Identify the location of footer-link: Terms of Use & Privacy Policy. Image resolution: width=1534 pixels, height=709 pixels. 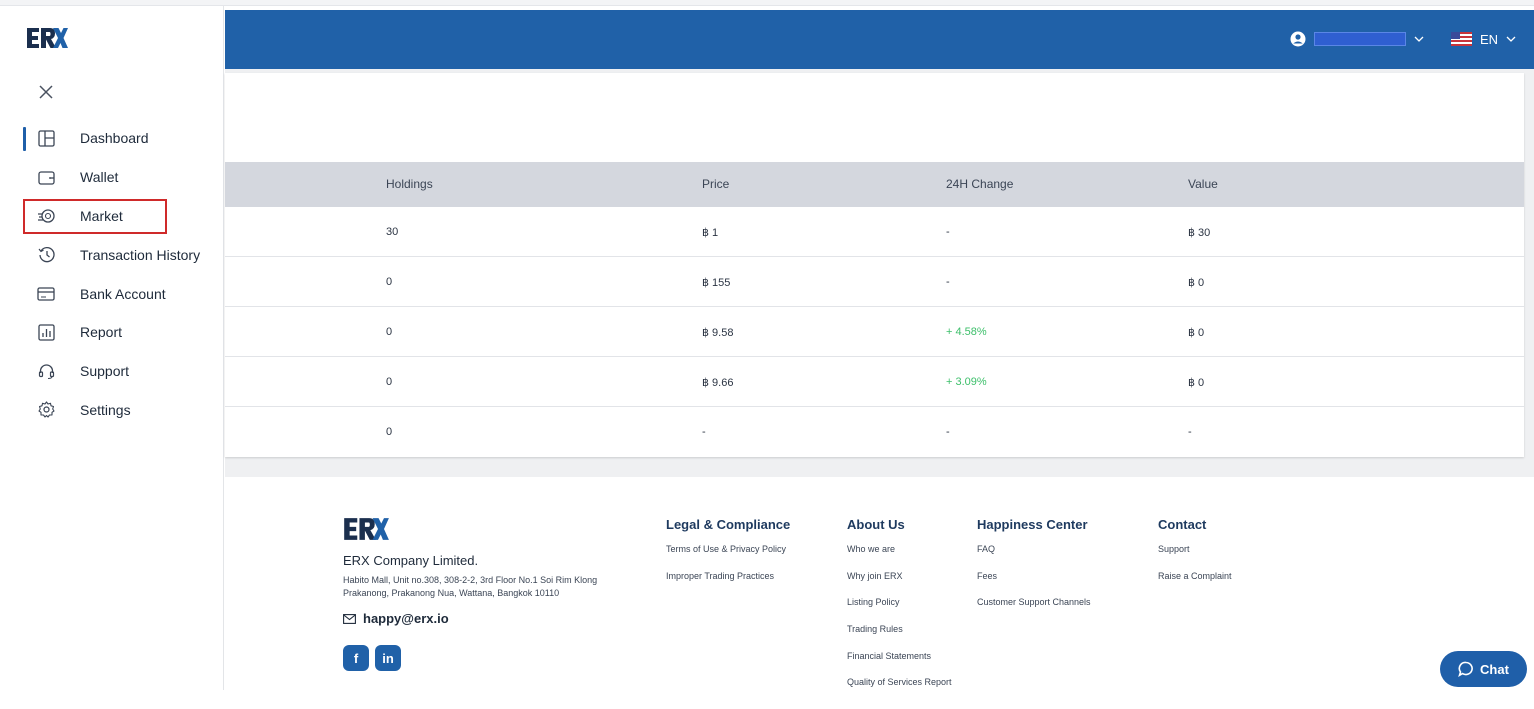
(728, 557).